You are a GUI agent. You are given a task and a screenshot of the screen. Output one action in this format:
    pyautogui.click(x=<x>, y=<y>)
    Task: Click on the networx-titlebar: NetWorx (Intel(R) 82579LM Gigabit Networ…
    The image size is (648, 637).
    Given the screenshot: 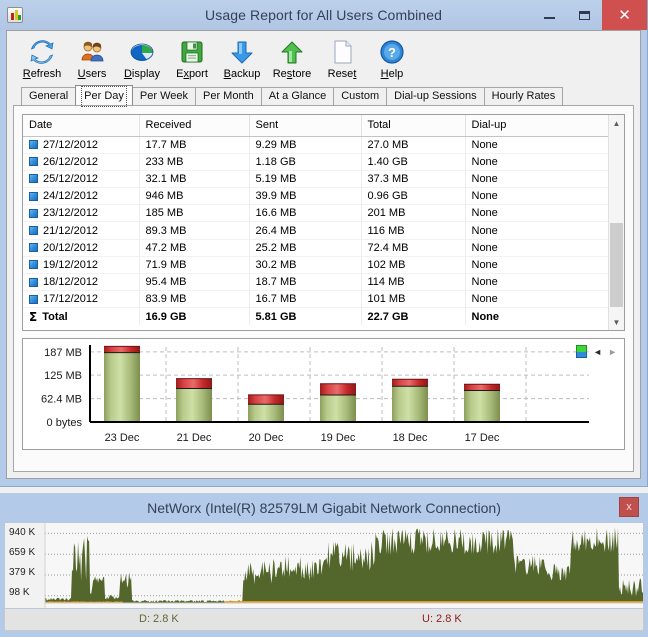 What is the action you would take?
    pyautogui.click(x=324, y=507)
    